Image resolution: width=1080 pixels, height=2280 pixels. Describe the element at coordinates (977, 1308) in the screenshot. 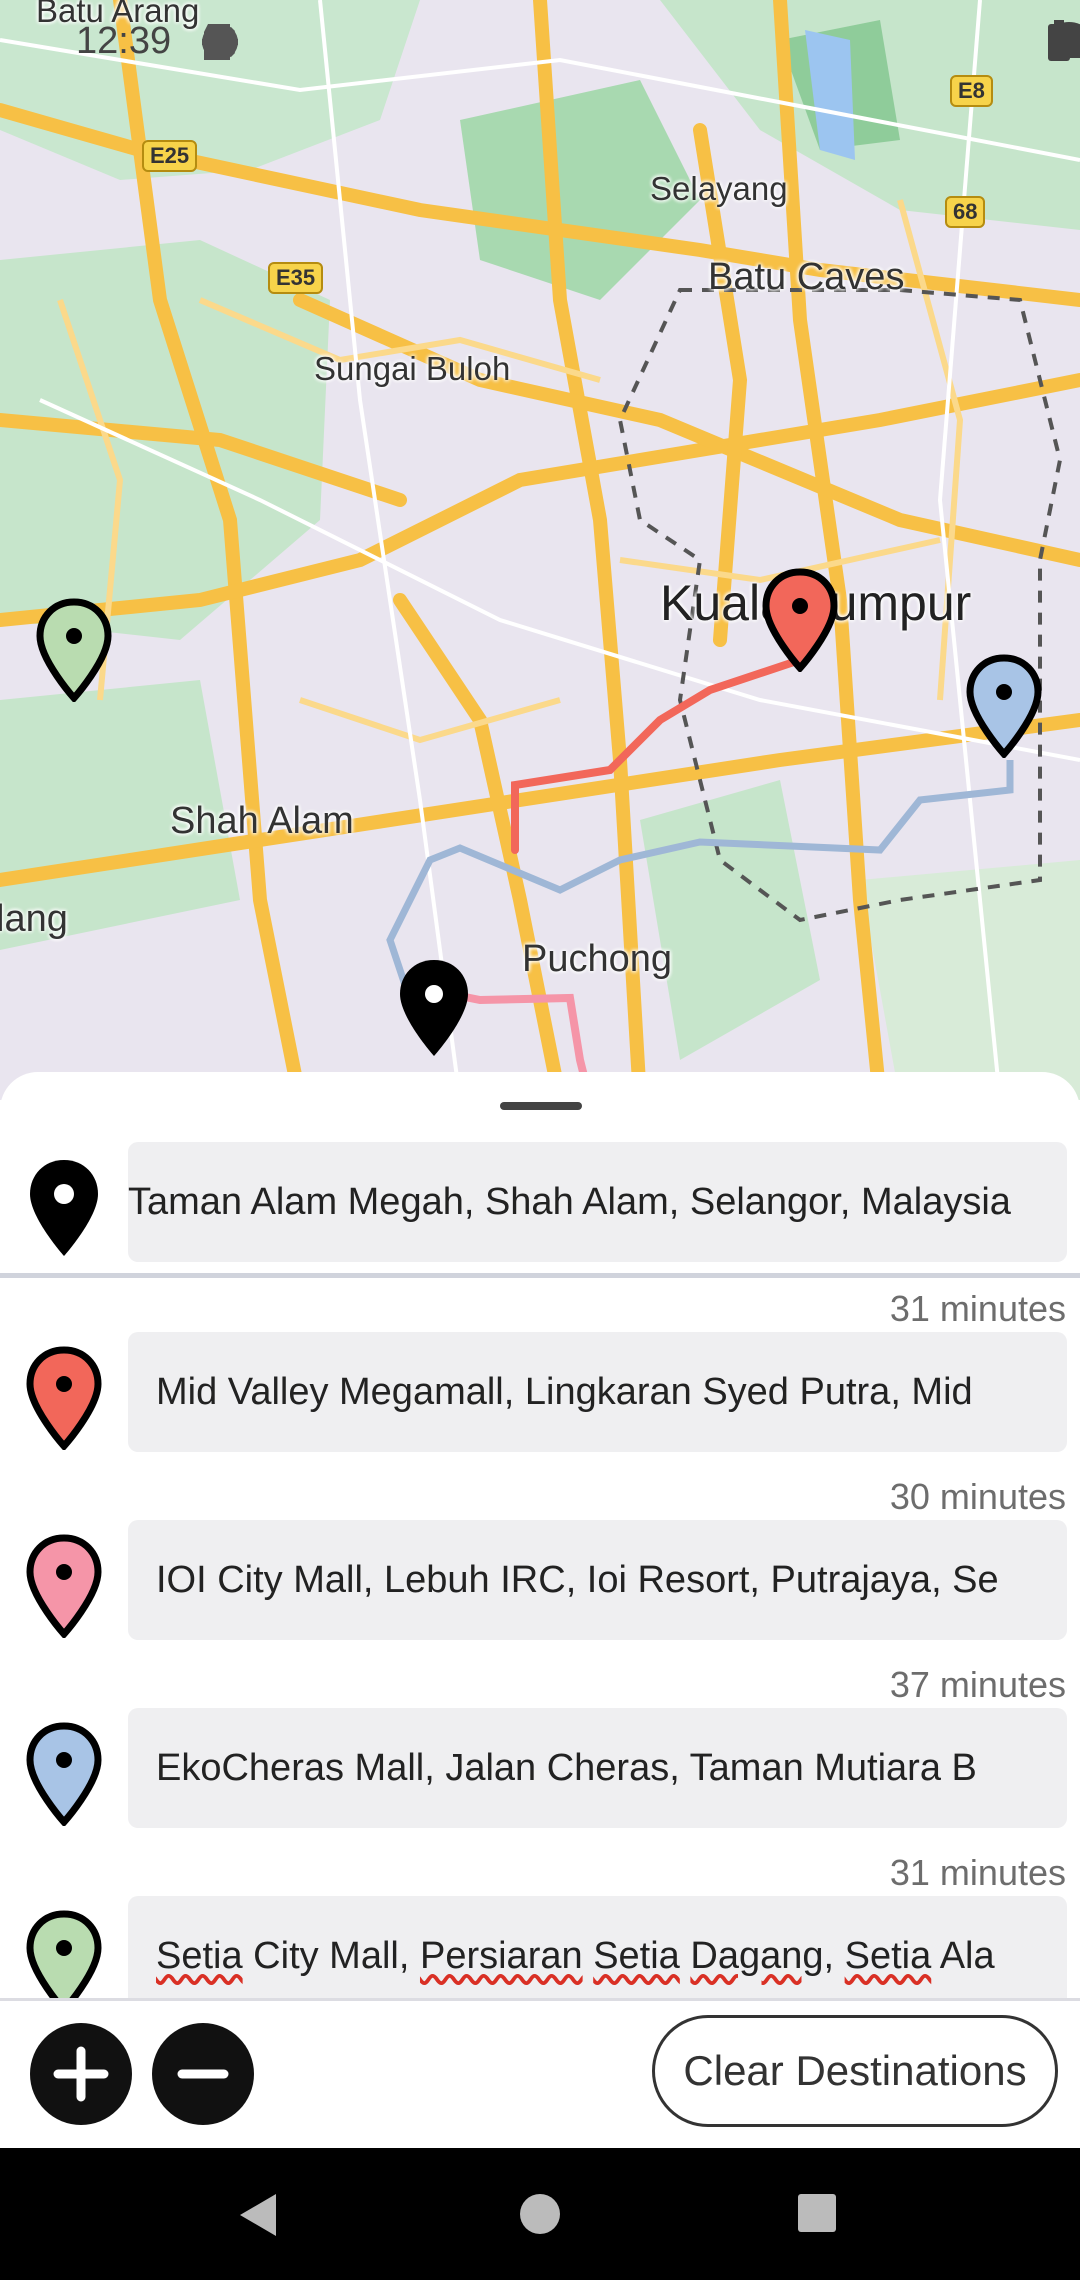

I see `stop-1-duration: 31 minutes` at that location.